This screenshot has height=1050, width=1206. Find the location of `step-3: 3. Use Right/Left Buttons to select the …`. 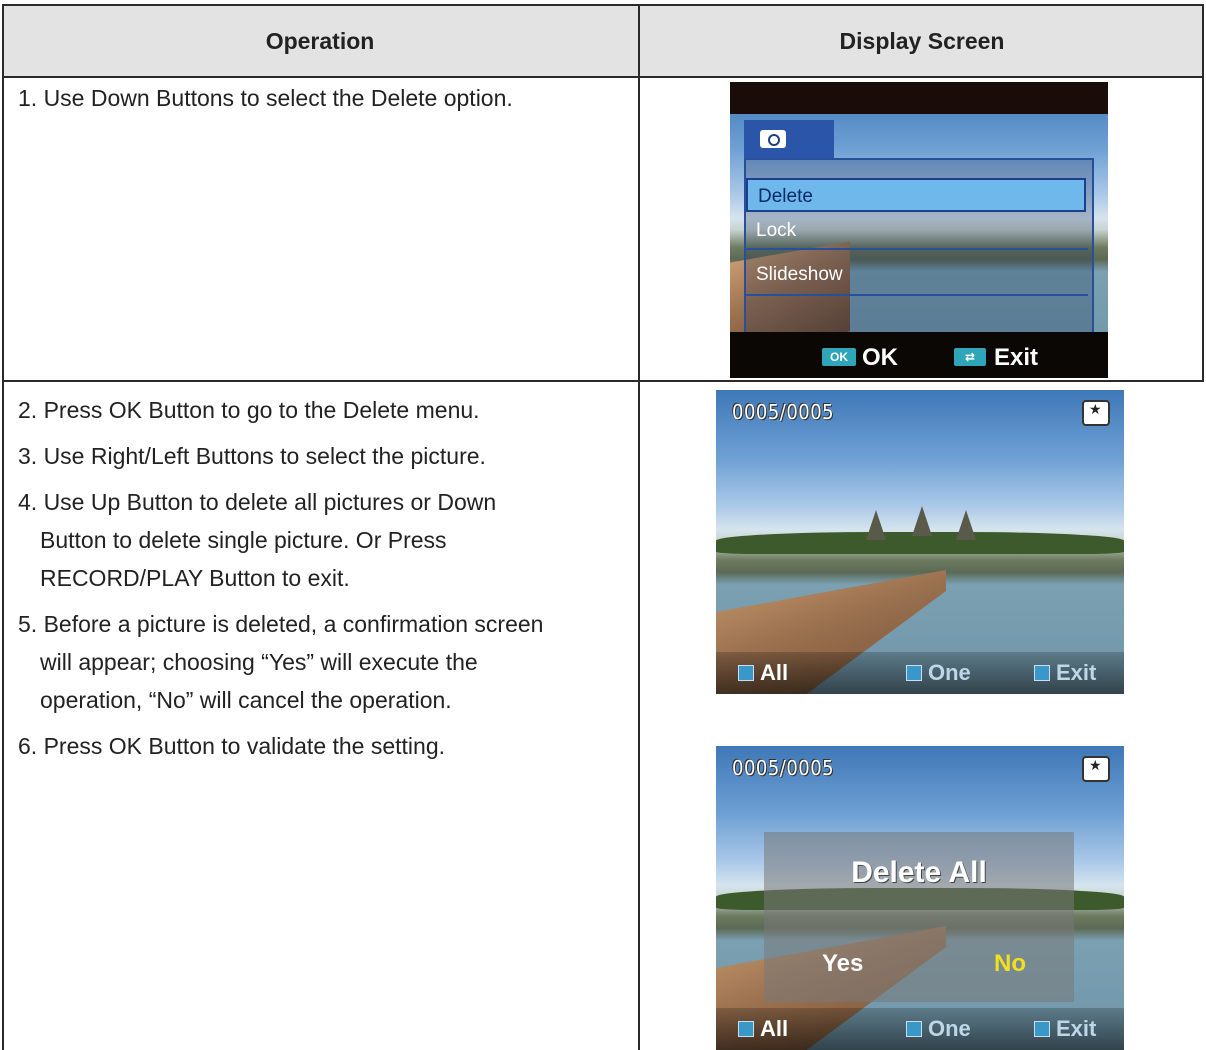

step-3: 3. Use Right/Left Buttons to select the … is located at coordinates (252, 456).